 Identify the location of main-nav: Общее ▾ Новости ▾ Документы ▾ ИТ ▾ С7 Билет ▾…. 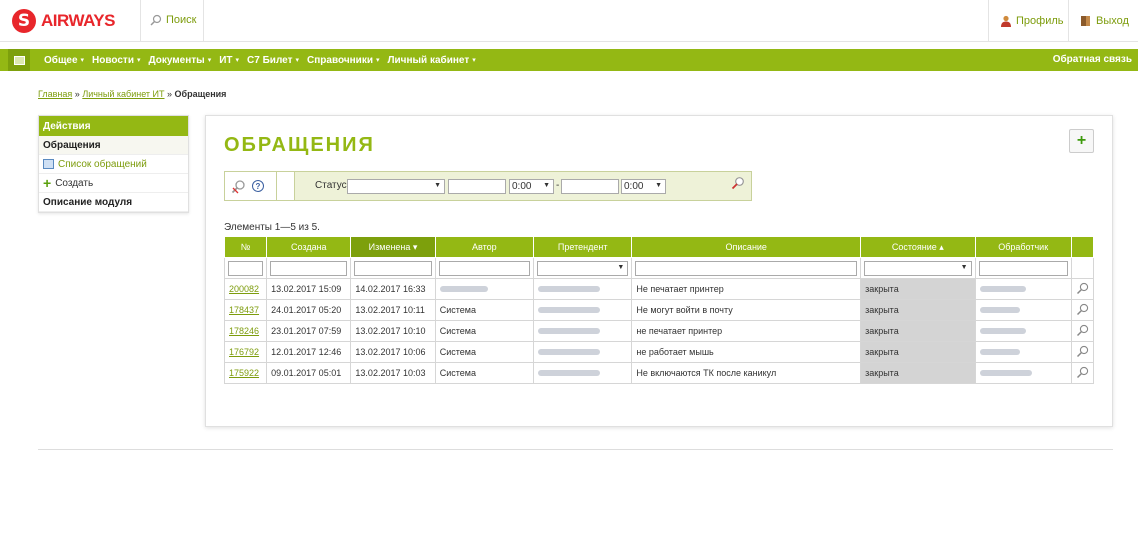
(569, 60).